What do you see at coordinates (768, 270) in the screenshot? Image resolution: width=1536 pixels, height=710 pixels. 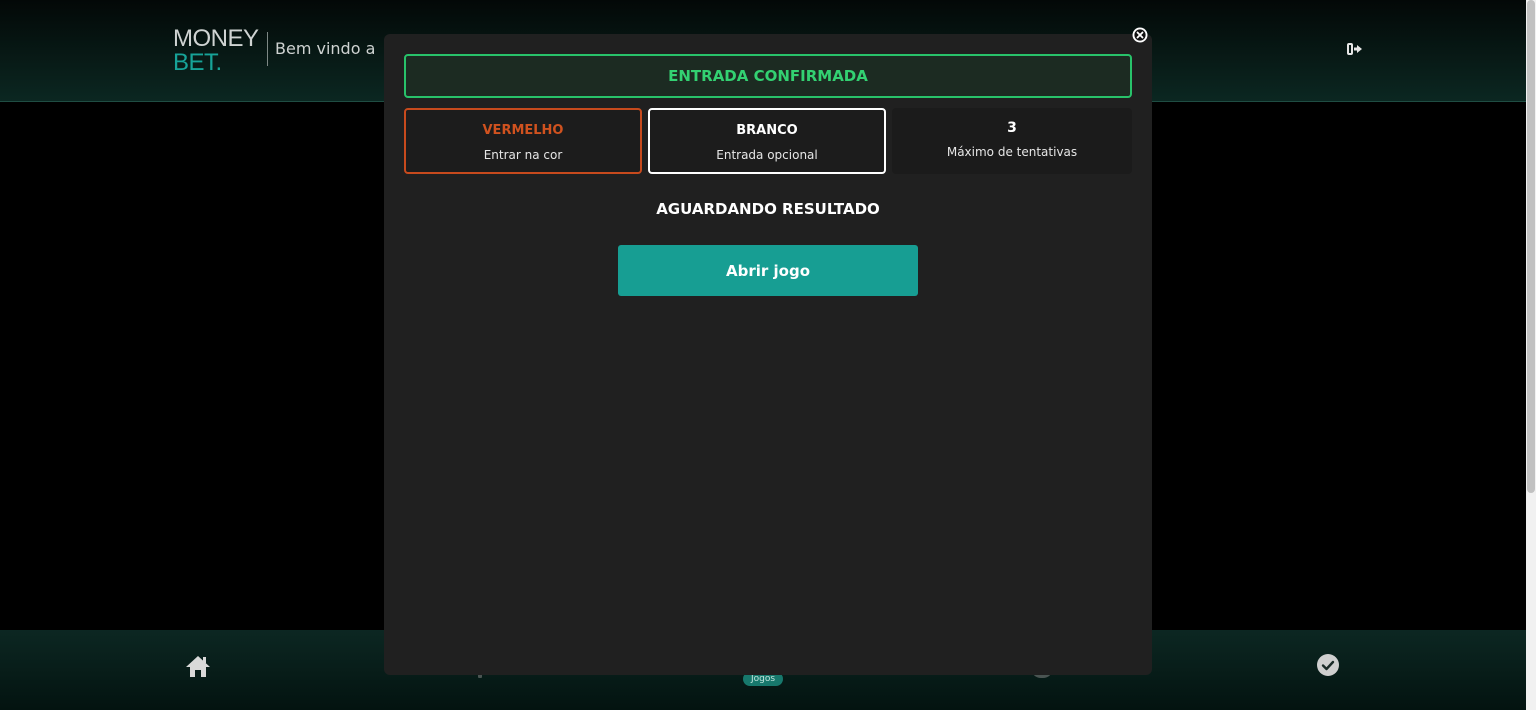 I see `open-game-button: Abrir jogo` at bounding box center [768, 270].